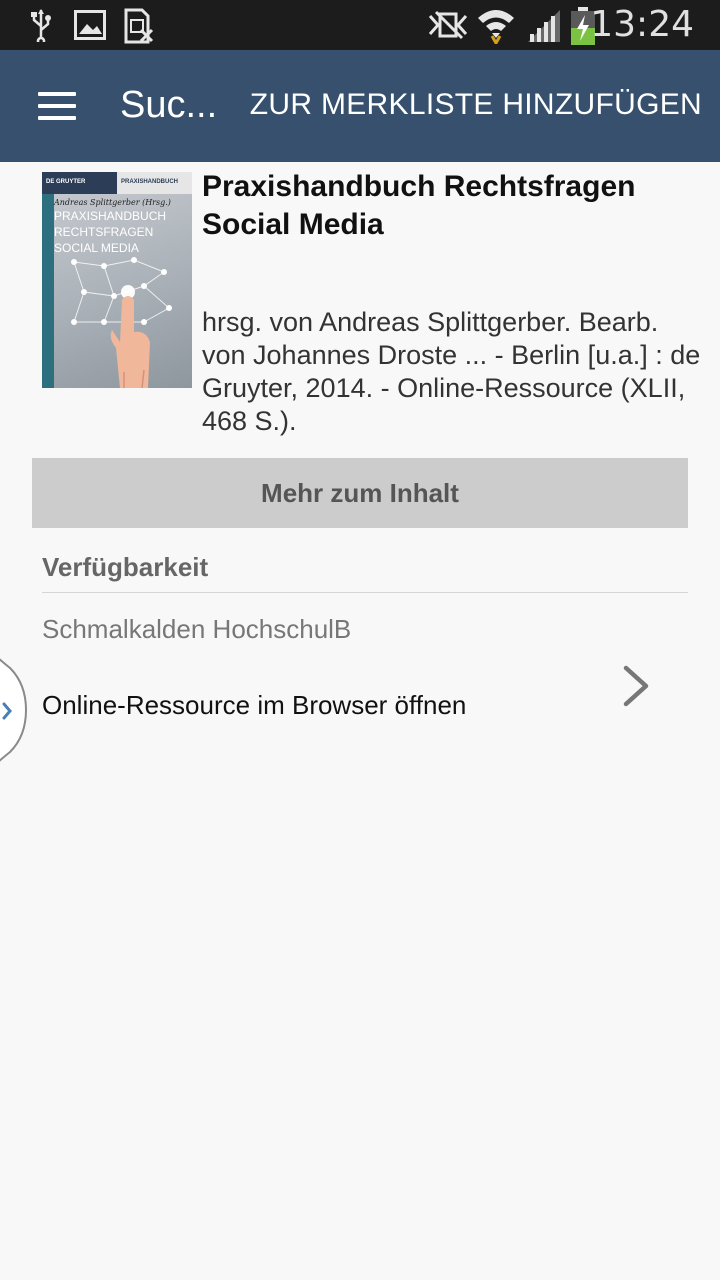  I want to click on signal-icon, so click(544, 26).